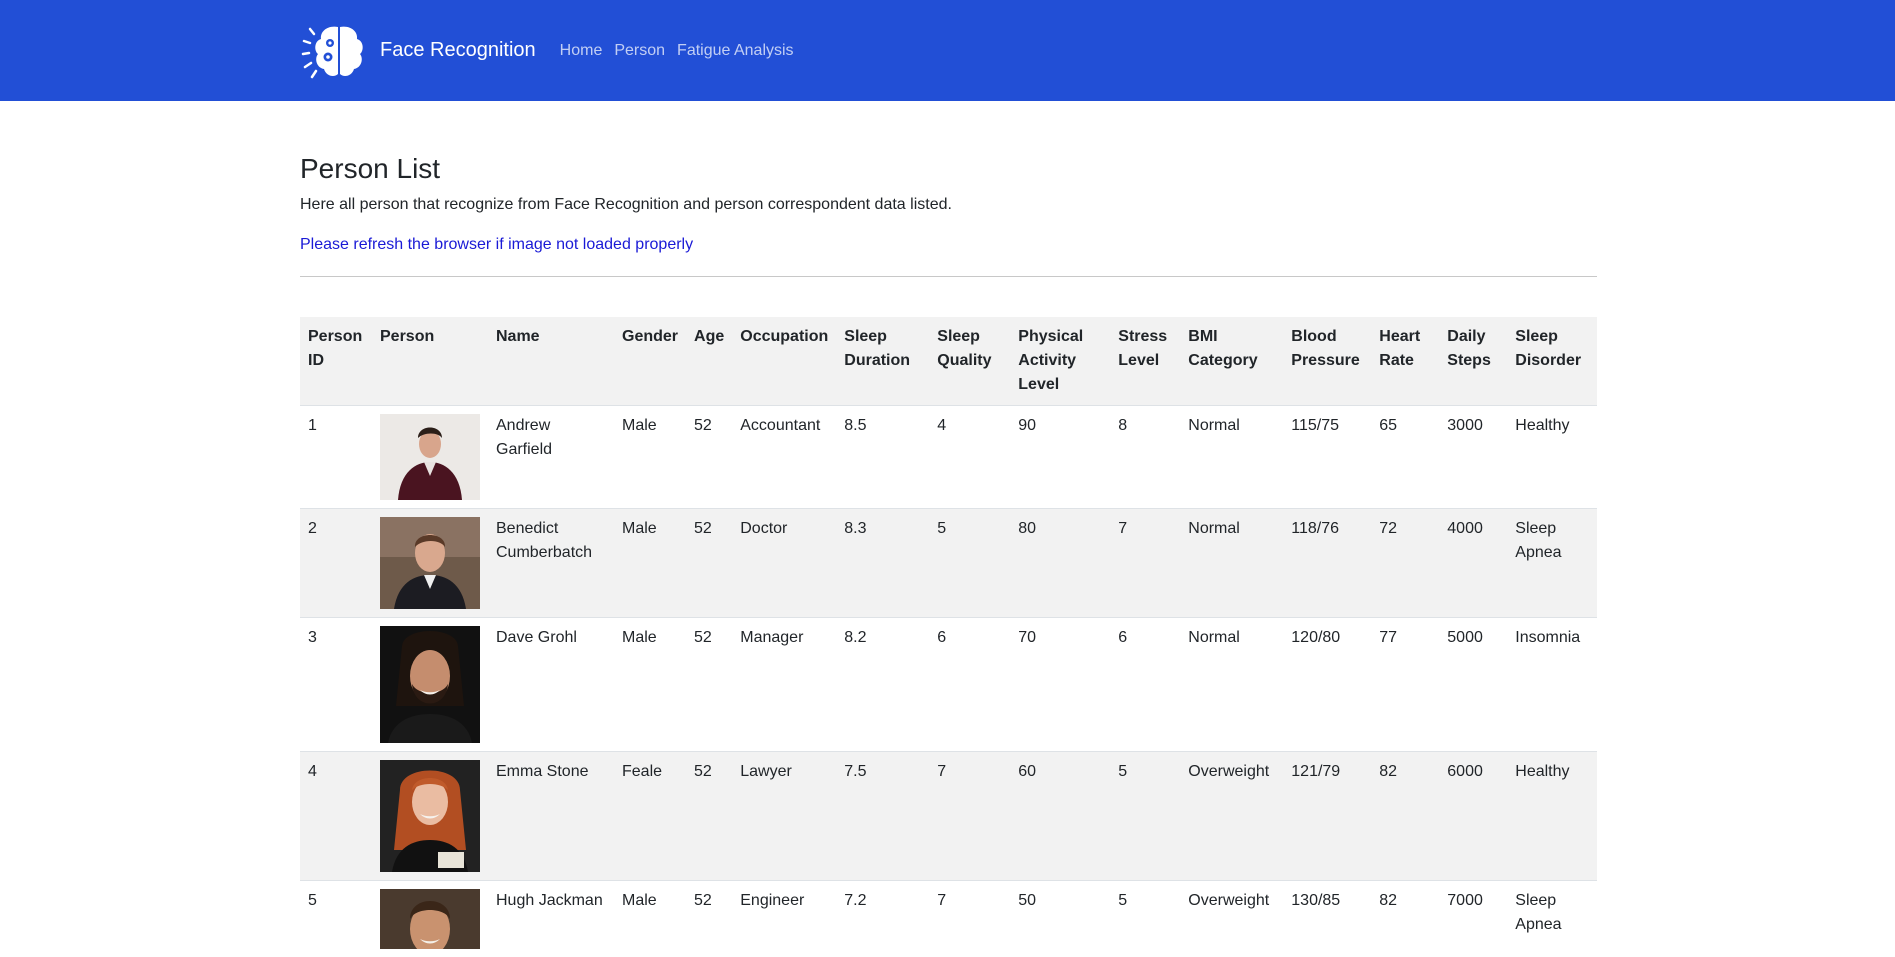 This screenshot has height=957, width=1895. I want to click on nav-link-home: Home, so click(581, 51).